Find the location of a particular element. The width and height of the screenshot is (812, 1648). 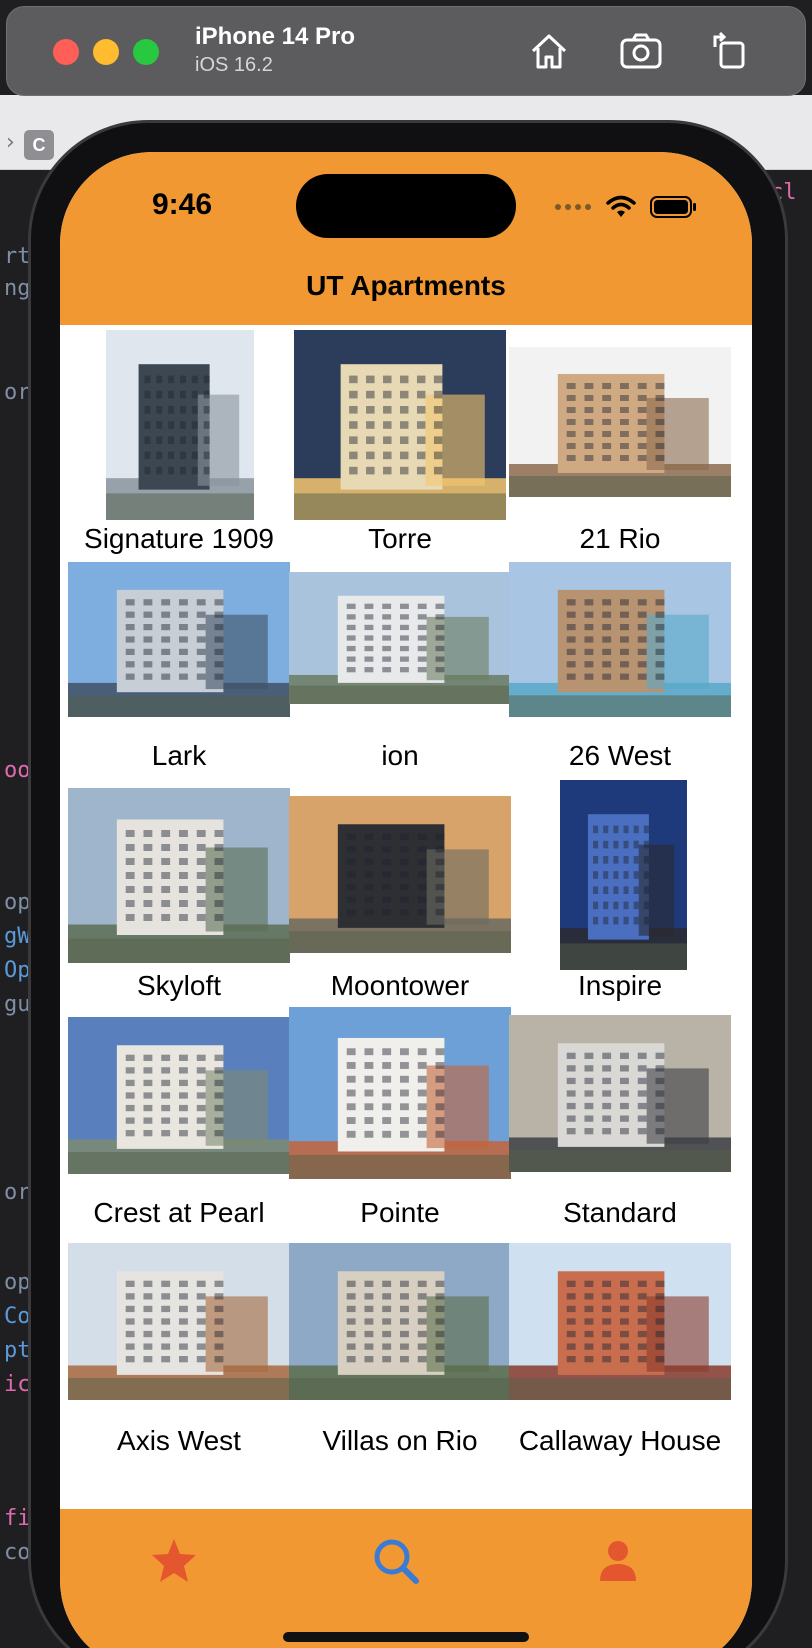

code-fragment: co is located at coordinates (17, 1552).